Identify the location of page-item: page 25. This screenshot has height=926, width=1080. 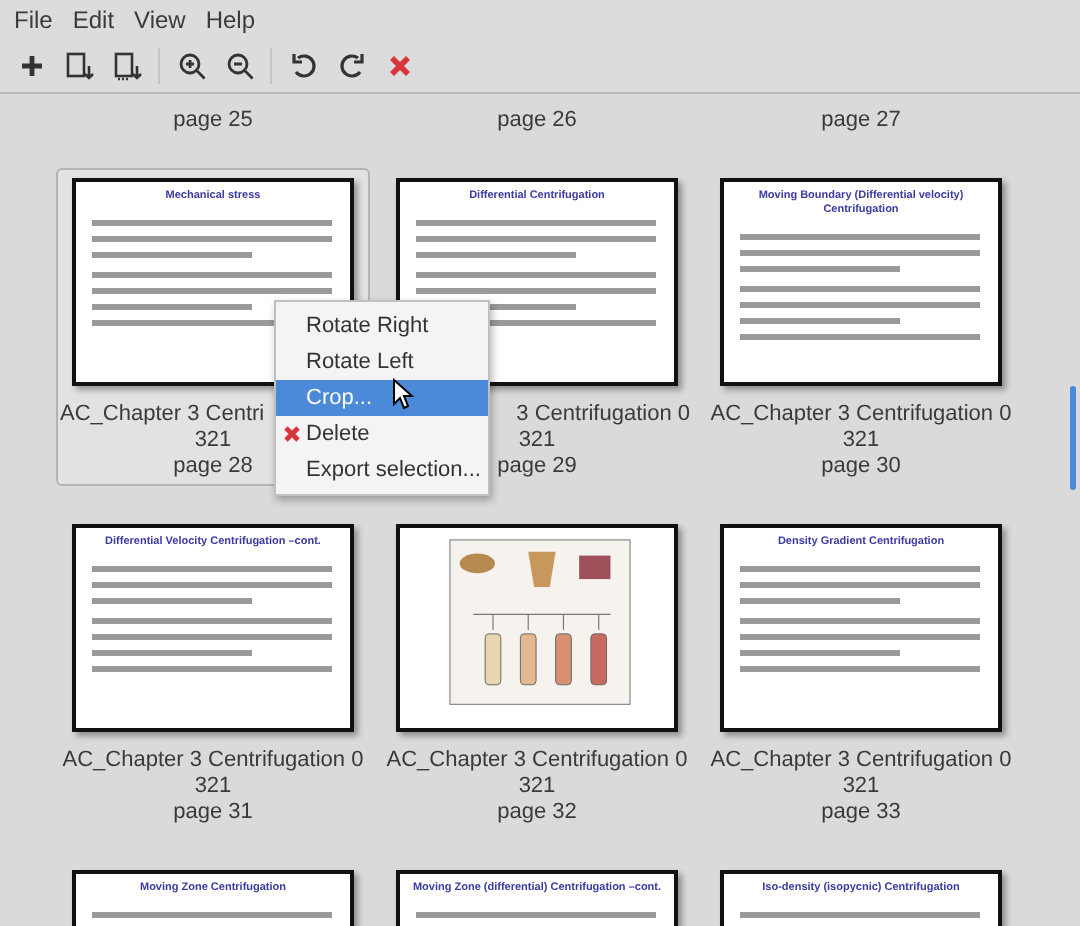
(213, 119).